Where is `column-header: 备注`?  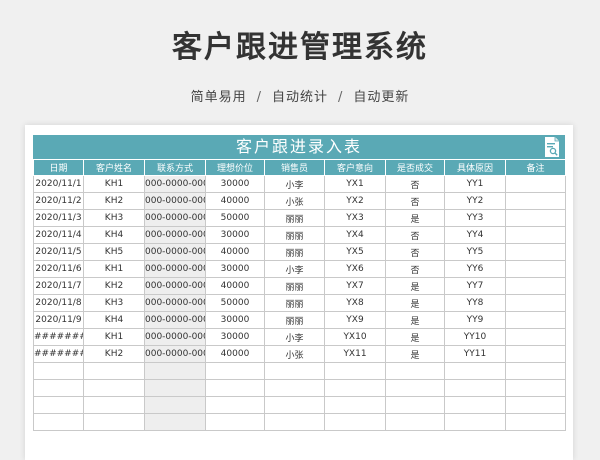
column-header: 备注 is located at coordinates (535, 167).